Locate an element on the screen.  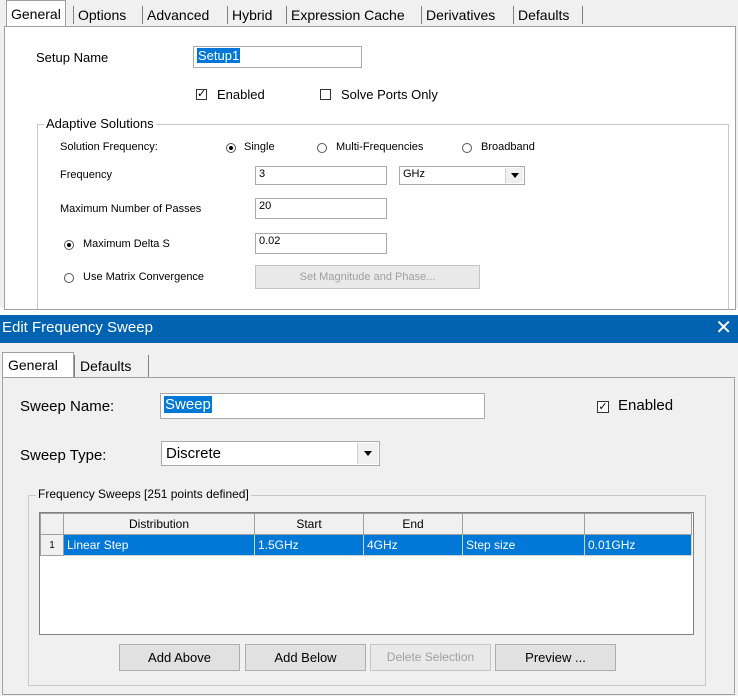
max-delta-s-label: Maximum Delta S is located at coordinates (126, 244).